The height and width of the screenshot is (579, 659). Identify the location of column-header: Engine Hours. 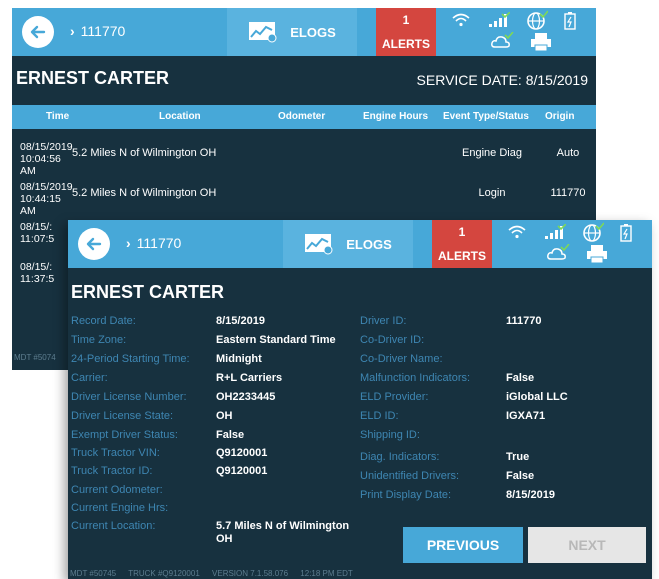
(396, 116).